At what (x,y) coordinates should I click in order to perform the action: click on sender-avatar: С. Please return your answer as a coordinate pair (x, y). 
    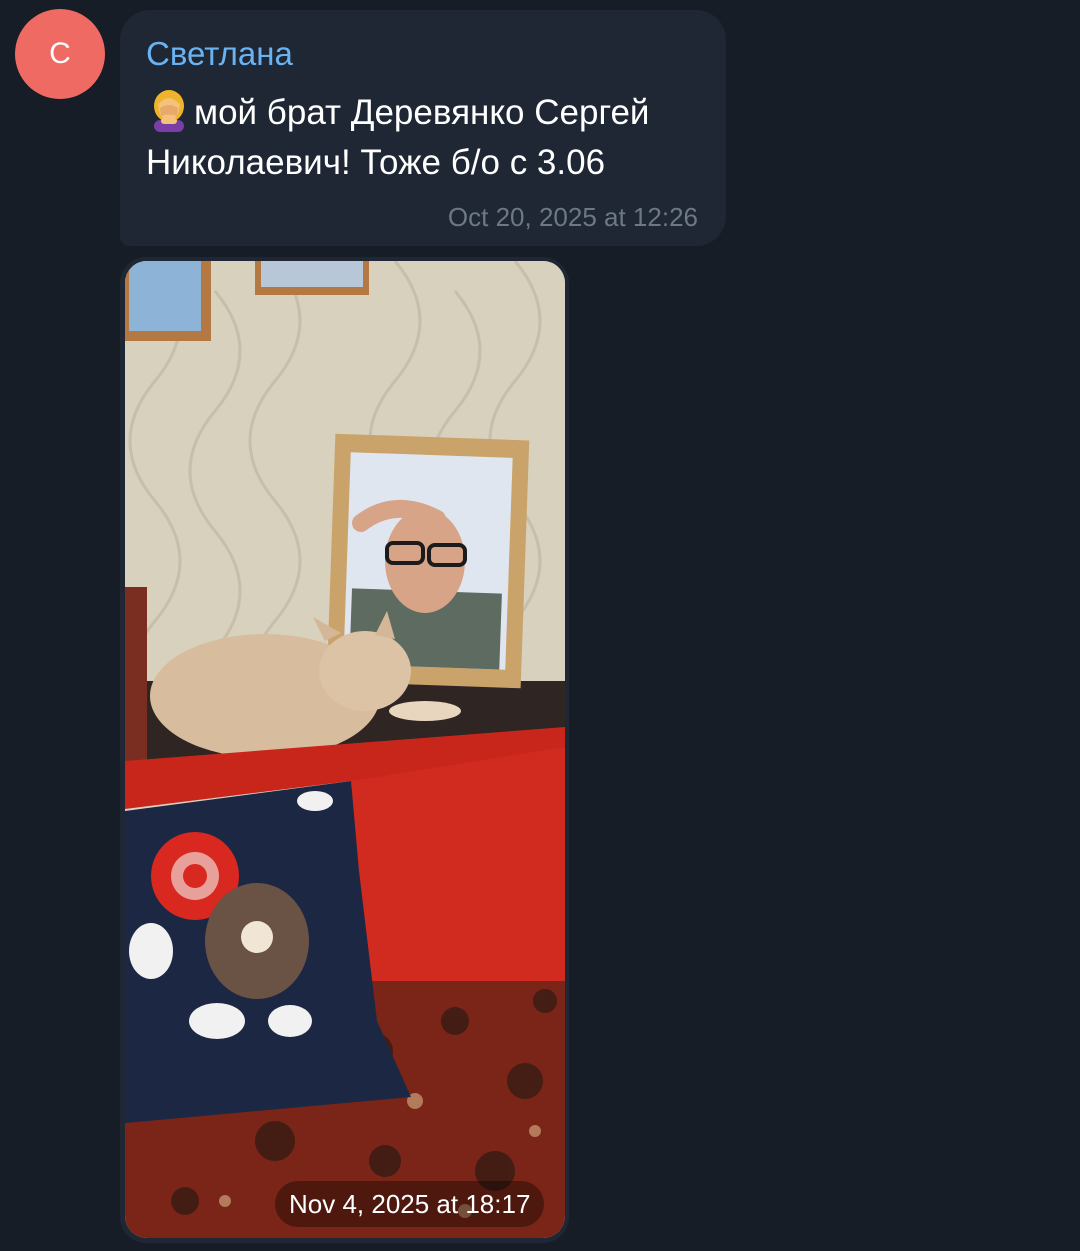
    Looking at the image, I should click on (60, 54).